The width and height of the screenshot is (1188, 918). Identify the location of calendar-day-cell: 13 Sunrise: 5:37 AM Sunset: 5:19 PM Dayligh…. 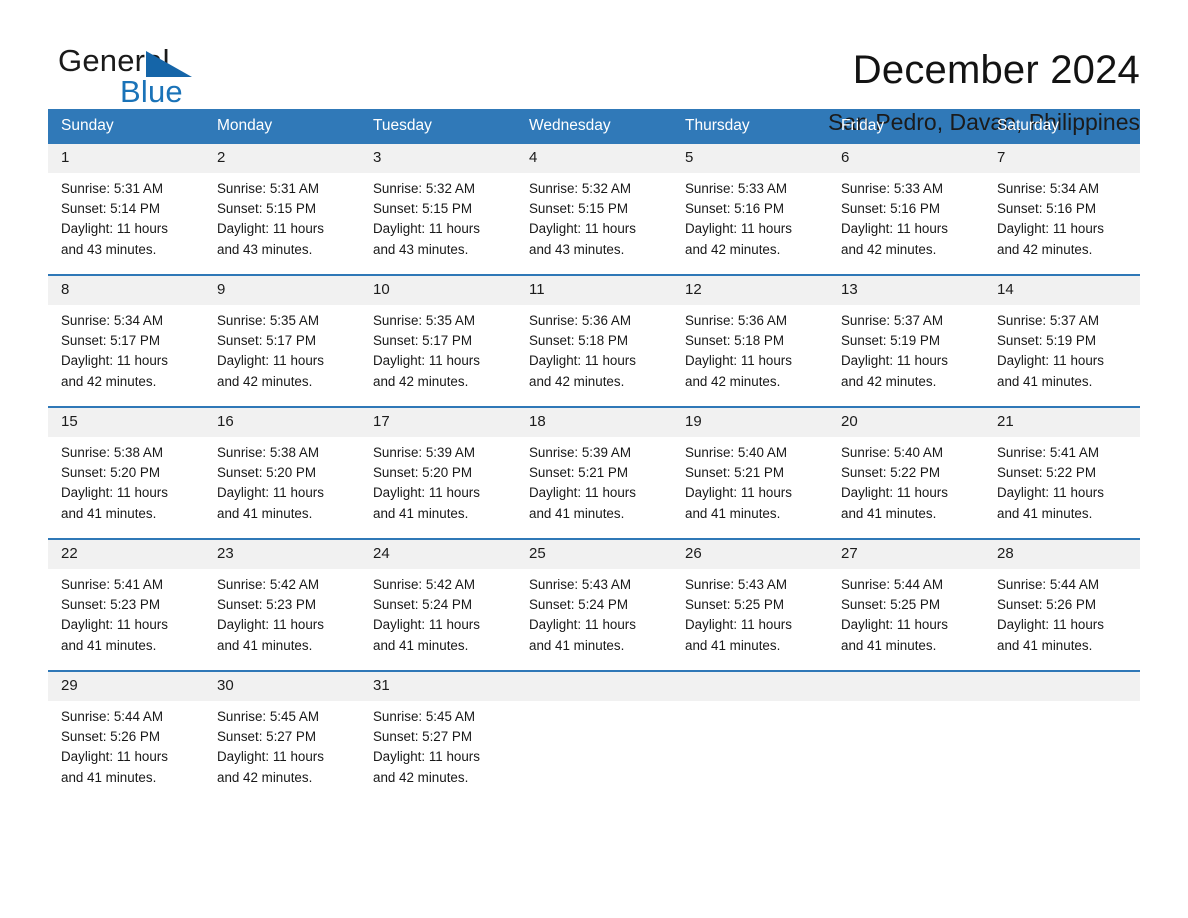
(906, 340).